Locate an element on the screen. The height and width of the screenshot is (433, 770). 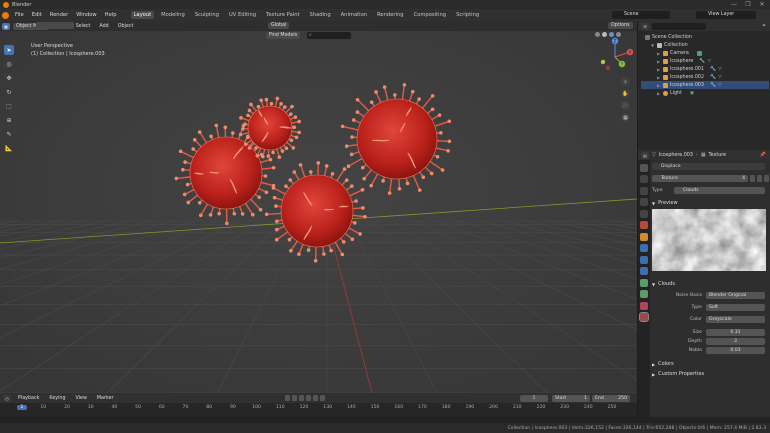
jump-start-icon is located at coordinates (287, 398).